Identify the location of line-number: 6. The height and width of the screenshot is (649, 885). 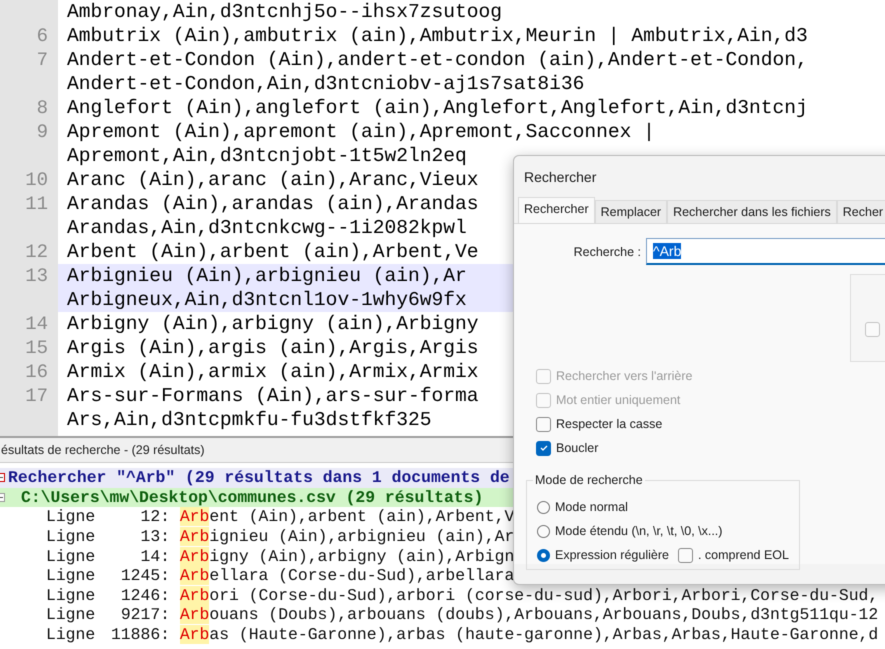
(42, 36).